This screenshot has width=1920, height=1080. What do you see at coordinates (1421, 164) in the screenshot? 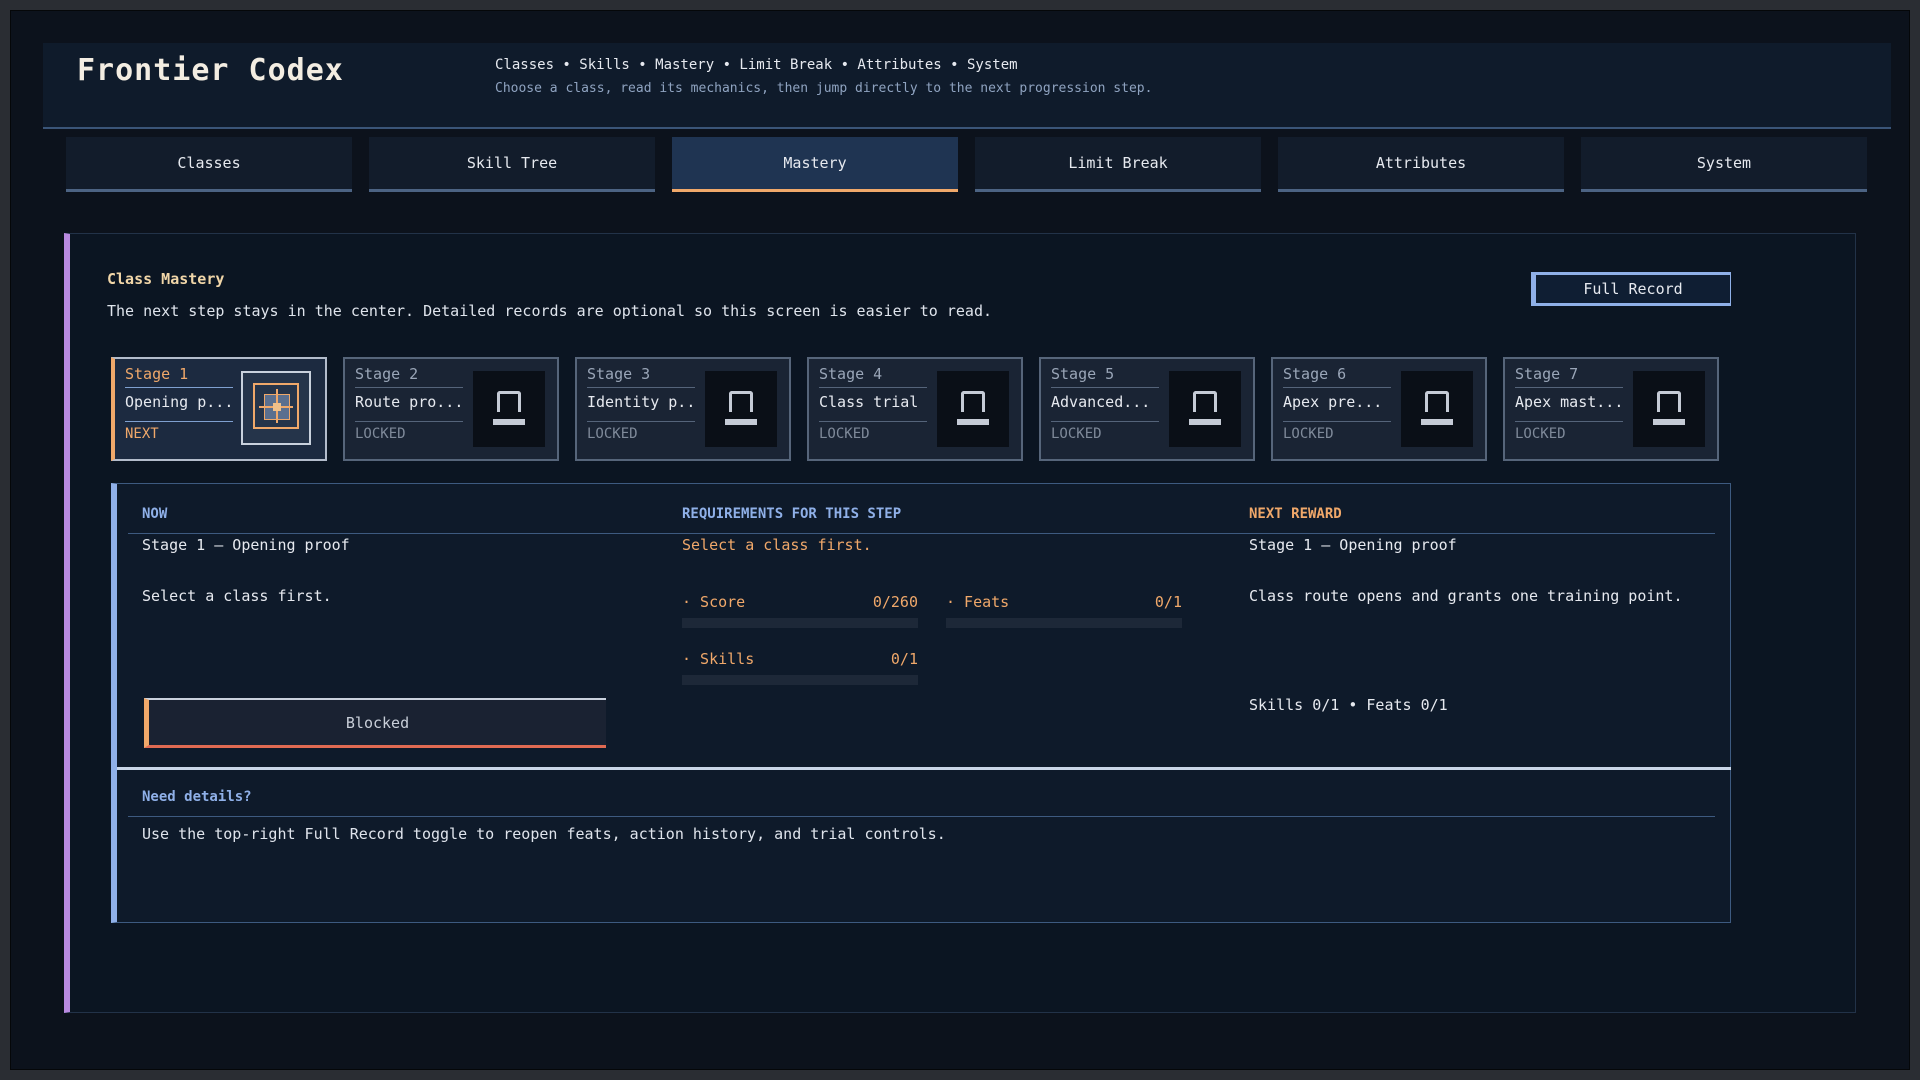
I see `tab-attributes: Attributes` at bounding box center [1421, 164].